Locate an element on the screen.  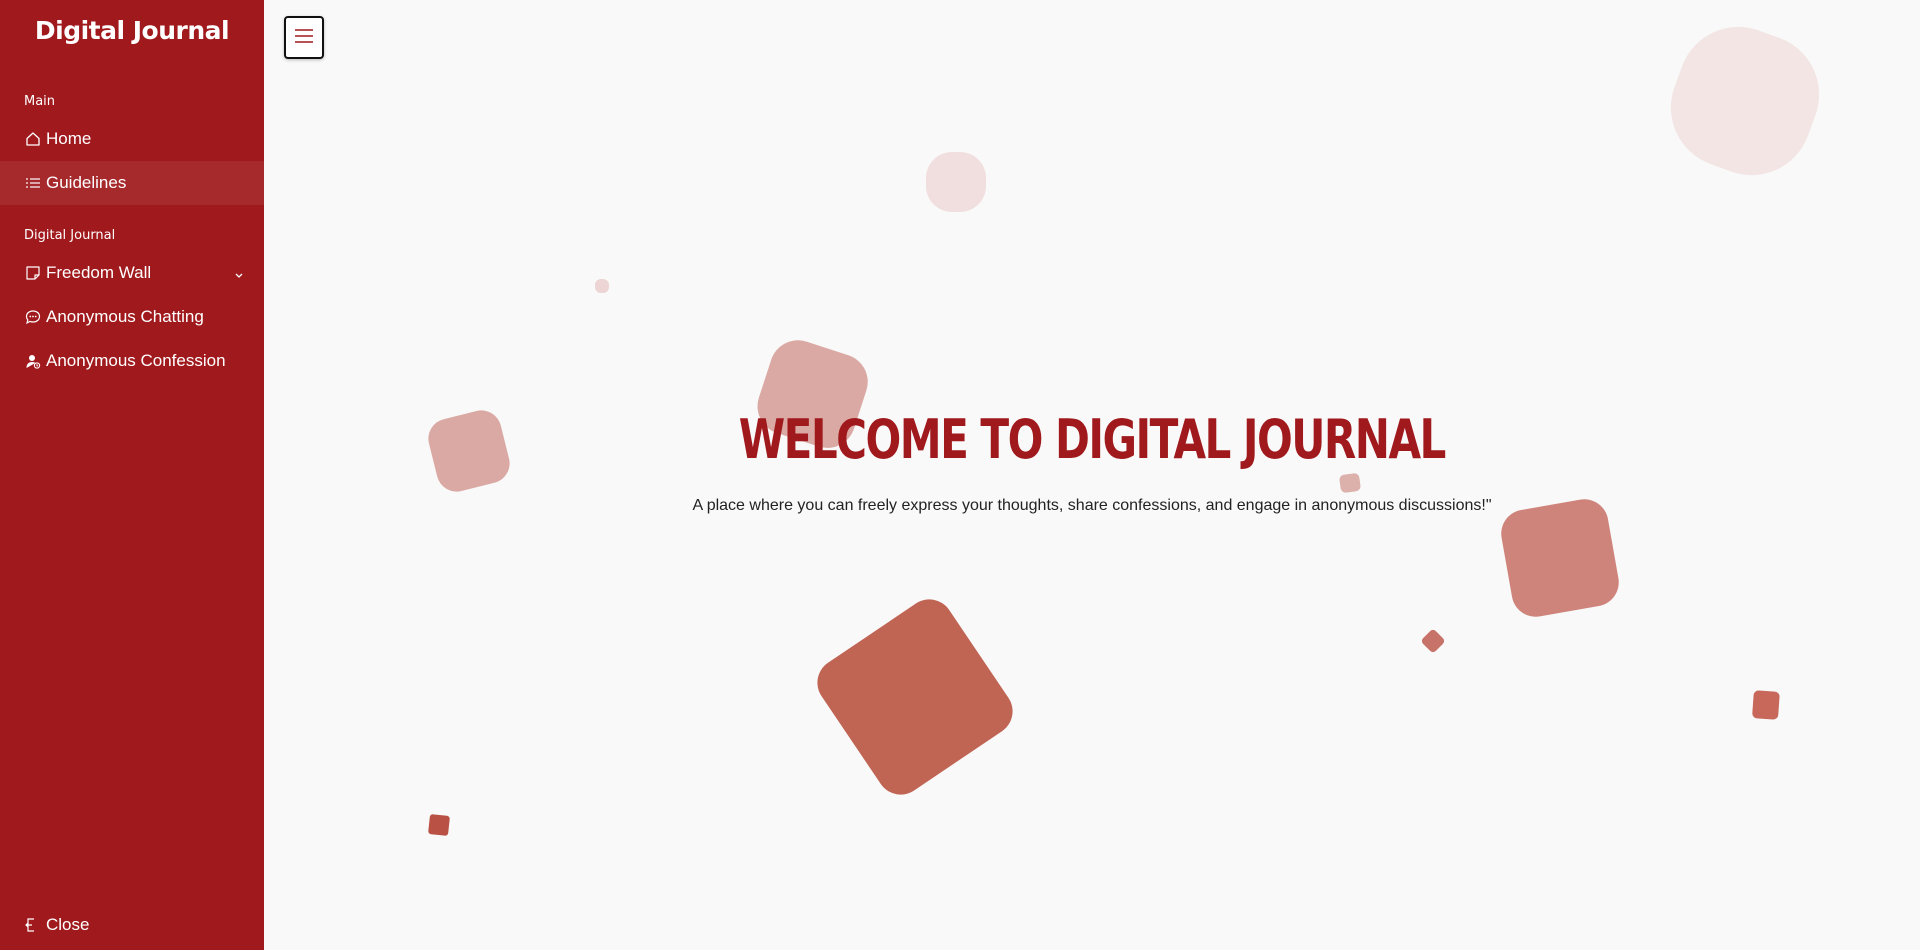
home-icon is located at coordinates (33, 139).